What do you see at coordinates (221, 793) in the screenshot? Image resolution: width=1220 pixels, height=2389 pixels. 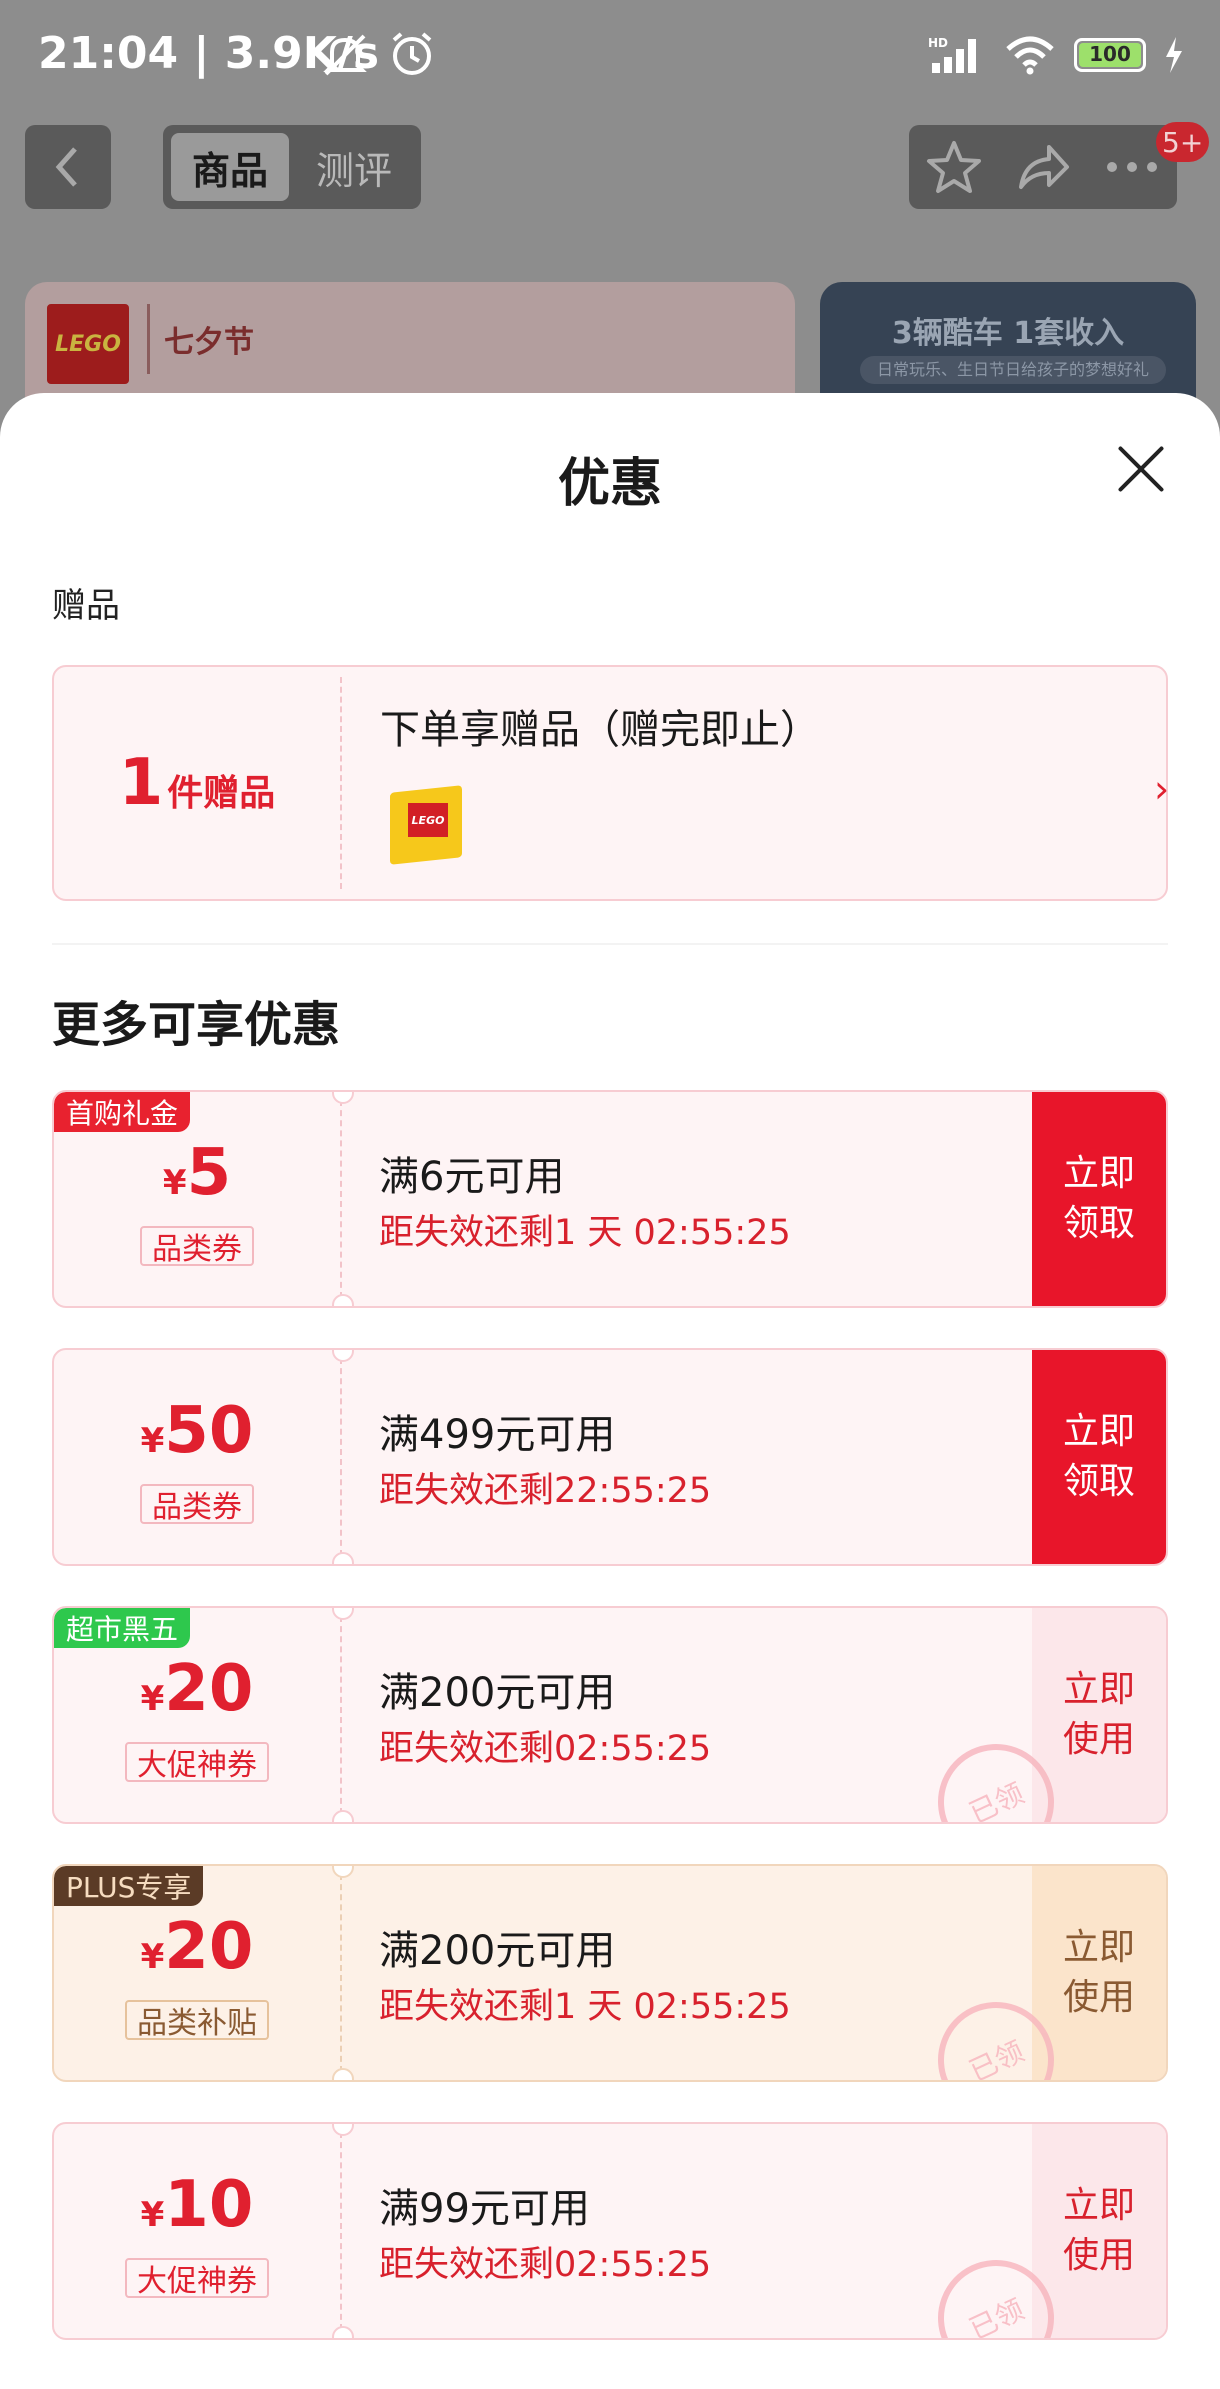 I see `gift-count-unit: 件赠品` at bounding box center [221, 793].